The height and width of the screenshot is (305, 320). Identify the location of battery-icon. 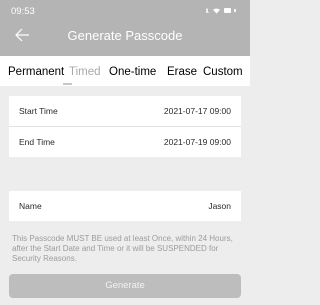
(227, 10).